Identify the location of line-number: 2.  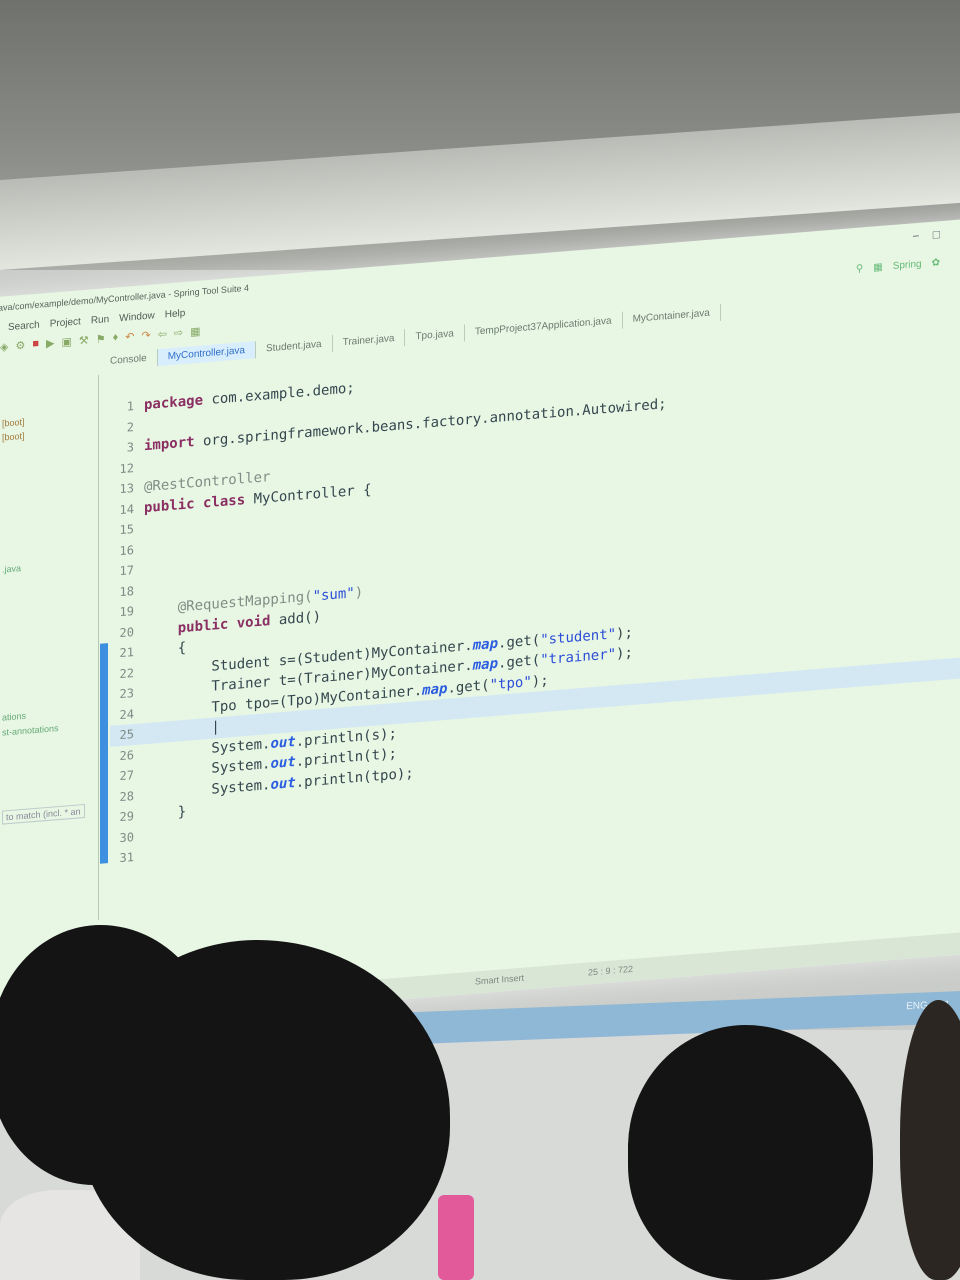
(130, 427).